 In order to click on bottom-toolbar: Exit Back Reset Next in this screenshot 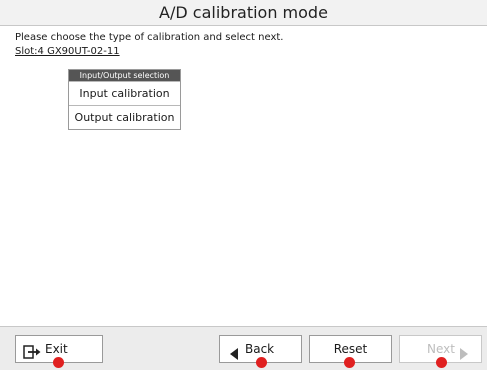, I will do `click(243, 348)`.